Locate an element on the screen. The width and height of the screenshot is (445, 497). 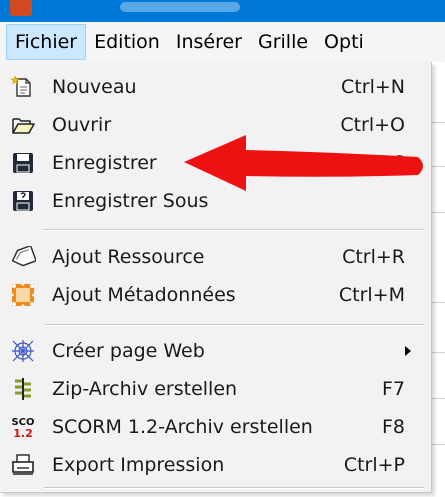
menu-item-zip-archiv: Zip-Archiv erstellen F7 is located at coordinates (215, 389).